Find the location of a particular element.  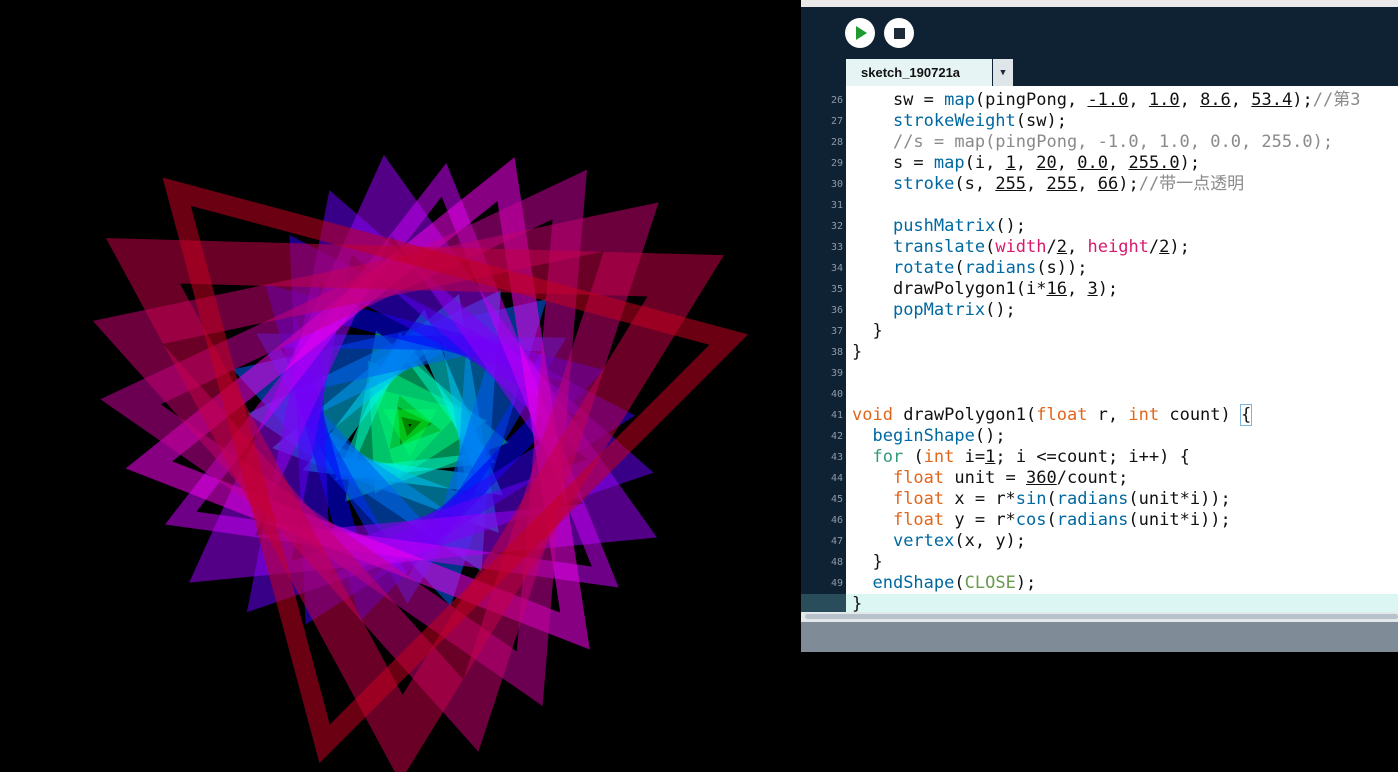

line-number: 26 is located at coordinates (836, 100).